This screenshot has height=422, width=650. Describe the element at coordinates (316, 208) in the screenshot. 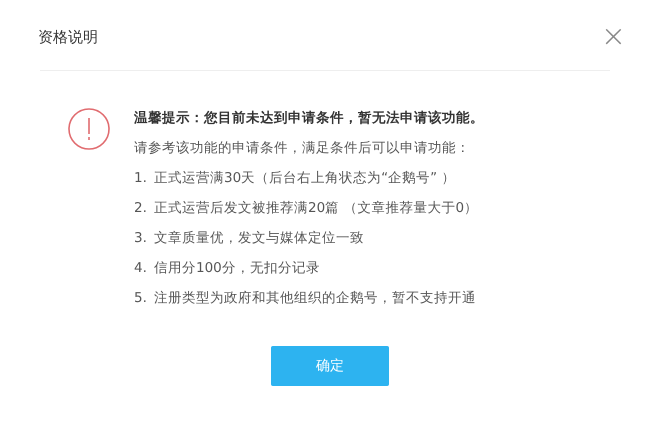

I see `condition-text: 正式运营后发文被推荐满20篇 （文章推荐量大于0）` at that location.